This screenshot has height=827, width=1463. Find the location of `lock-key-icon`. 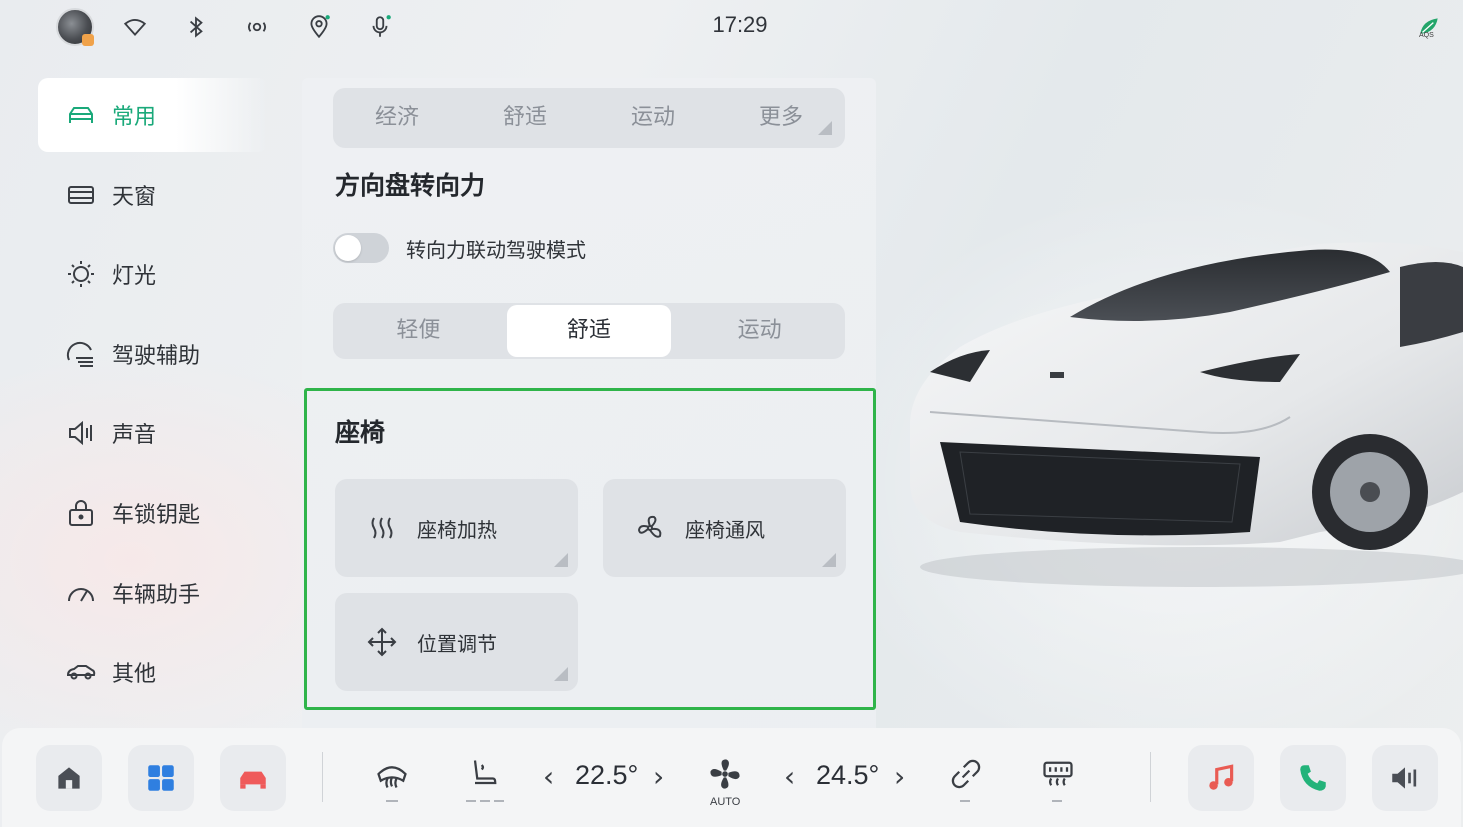

lock-key-icon is located at coordinates (81, 513).